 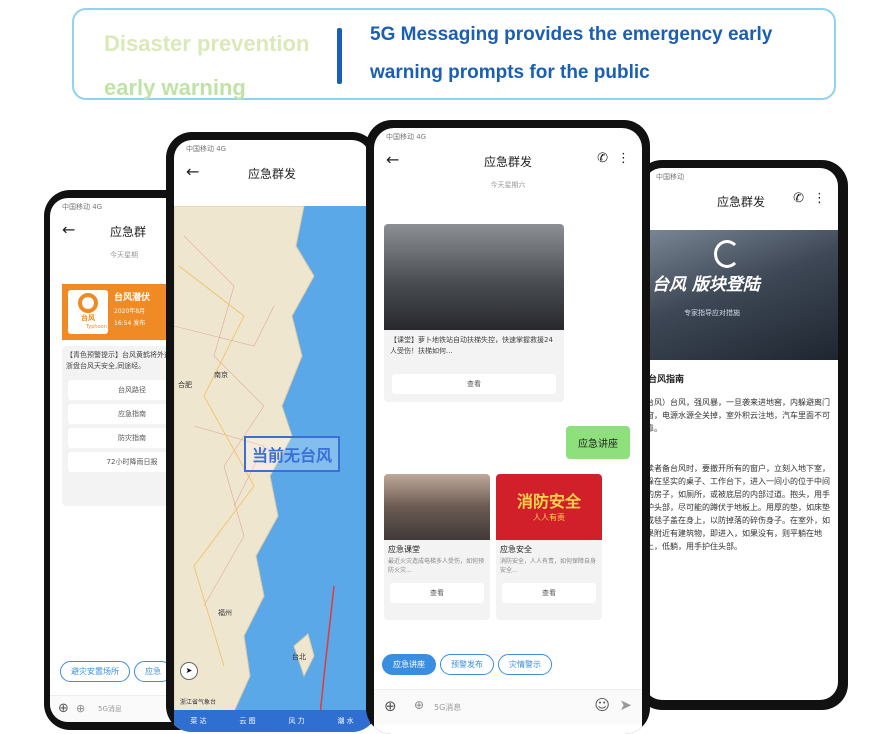 I want to click on course-card-2-image-subtext: 人人有责, so click(x=549, y=517).